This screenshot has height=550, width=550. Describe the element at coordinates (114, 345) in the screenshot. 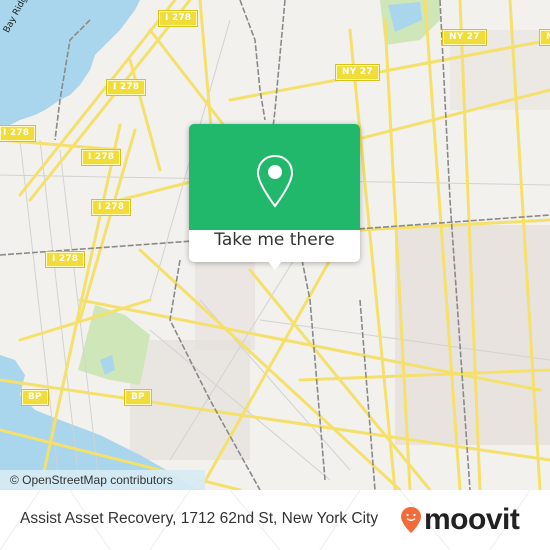

I see `park` at that location.